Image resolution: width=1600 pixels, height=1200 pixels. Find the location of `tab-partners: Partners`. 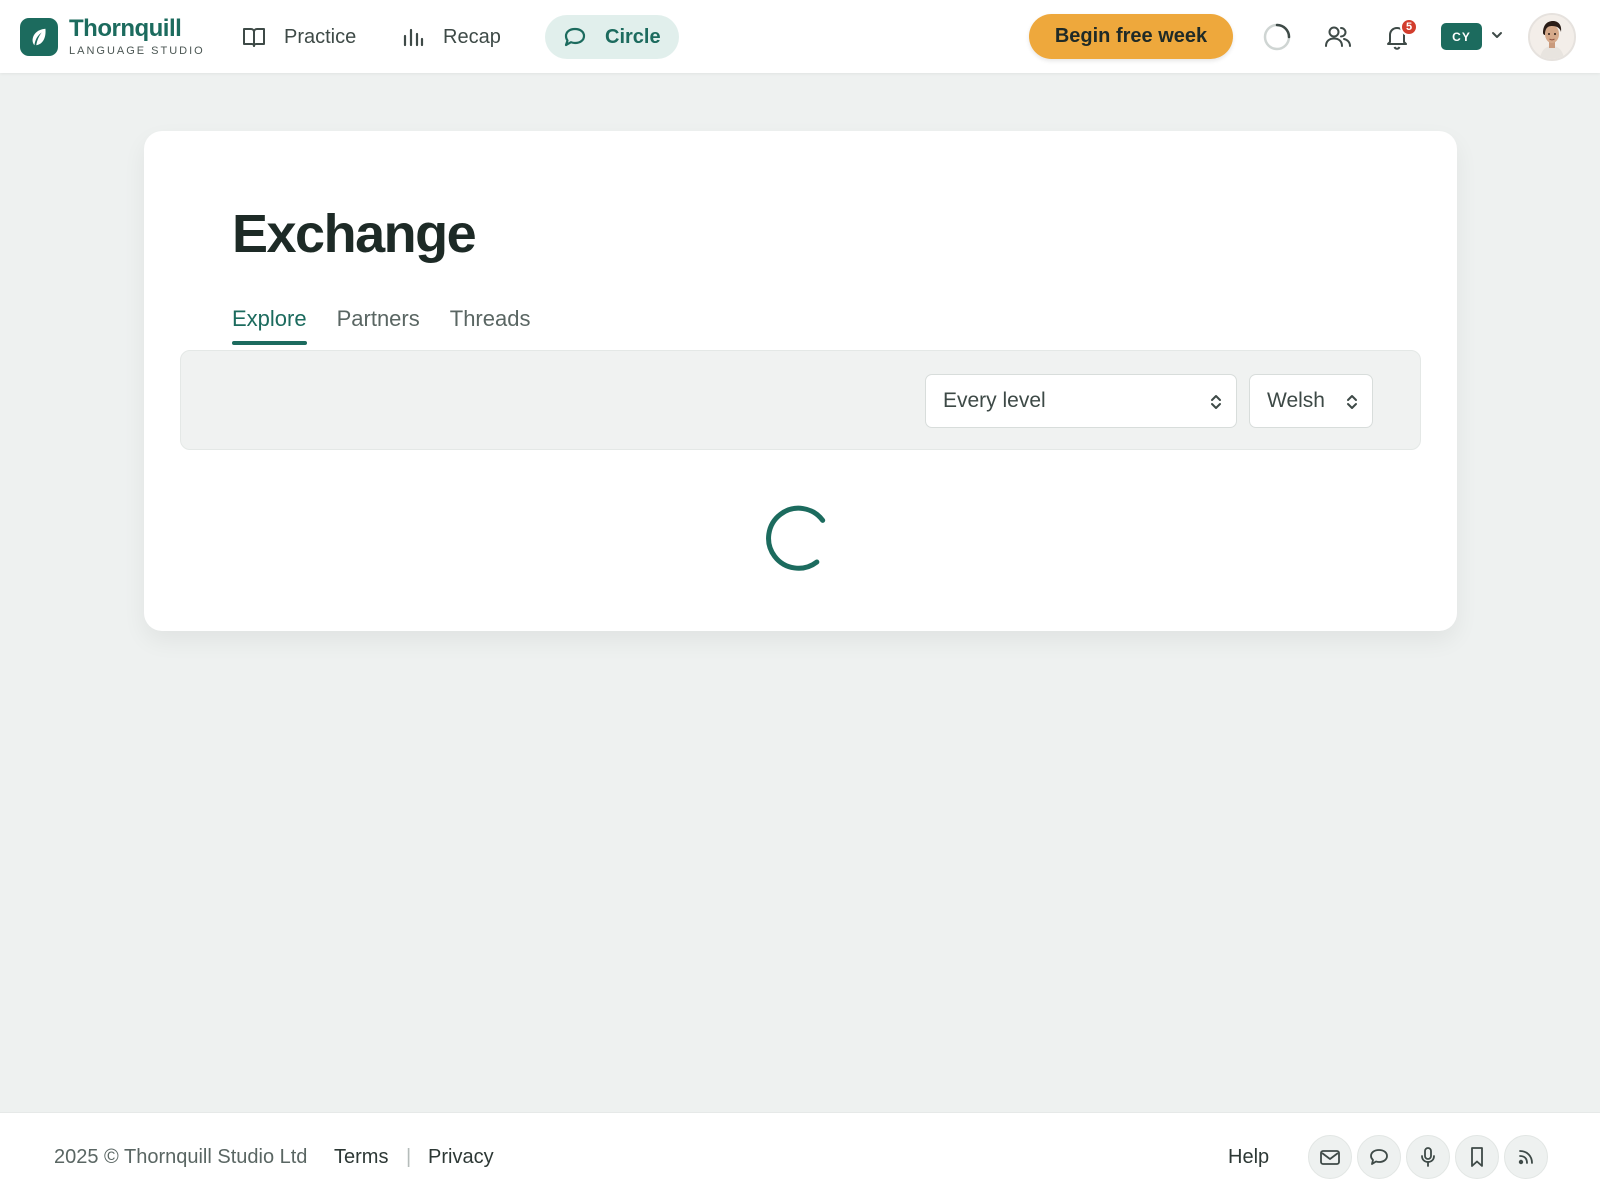

tab-partners: Partners is located at coordinates (378, 325).